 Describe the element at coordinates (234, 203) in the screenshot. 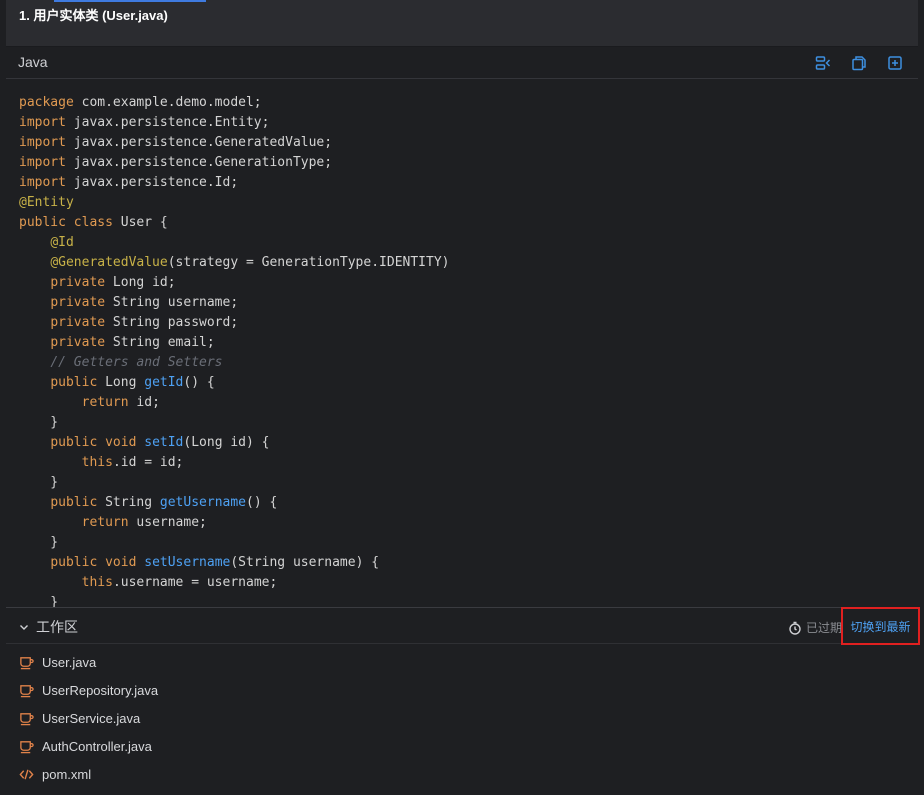

I see `code-line: @Entity` at that location.